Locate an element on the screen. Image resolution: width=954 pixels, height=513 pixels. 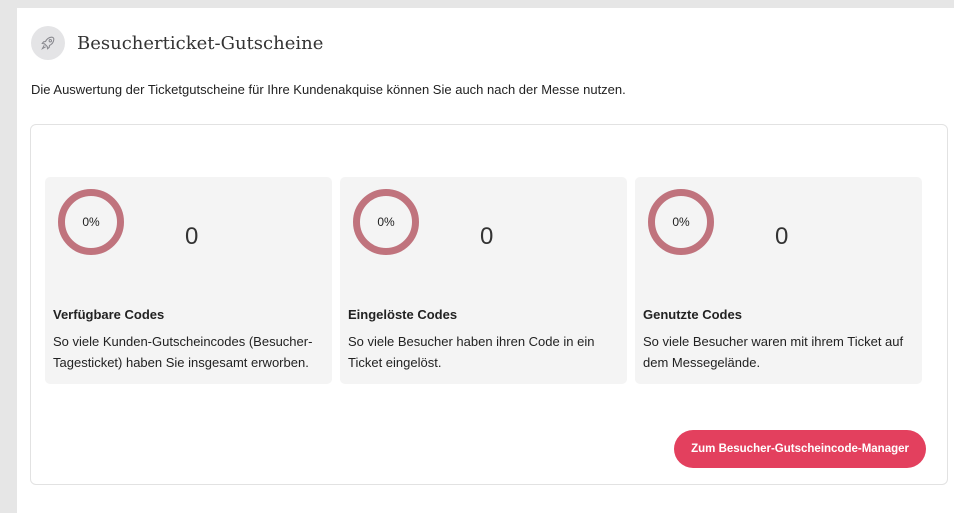
voucher-manager-button: Zum Besucher-Gutscheincode-Manager is located at coordinates (800, 449).